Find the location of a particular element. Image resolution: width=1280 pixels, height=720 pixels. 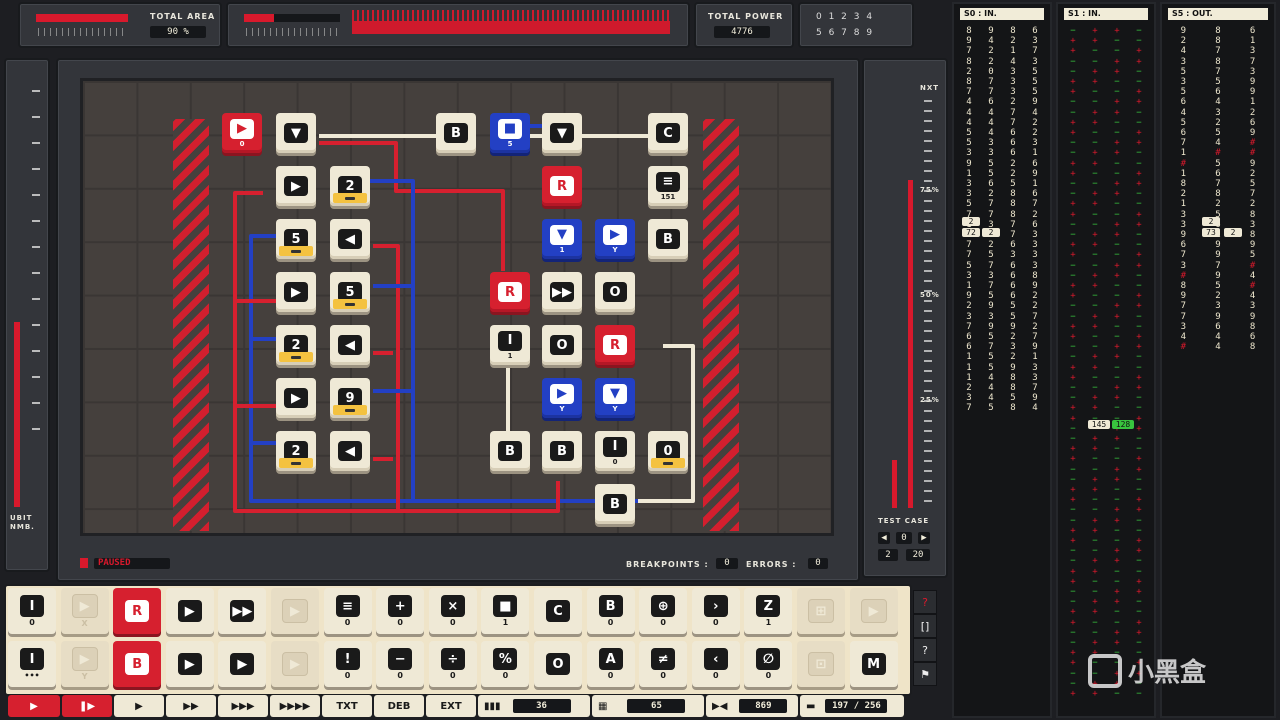

io-value: 3 is located at coordinates (1252, 224).